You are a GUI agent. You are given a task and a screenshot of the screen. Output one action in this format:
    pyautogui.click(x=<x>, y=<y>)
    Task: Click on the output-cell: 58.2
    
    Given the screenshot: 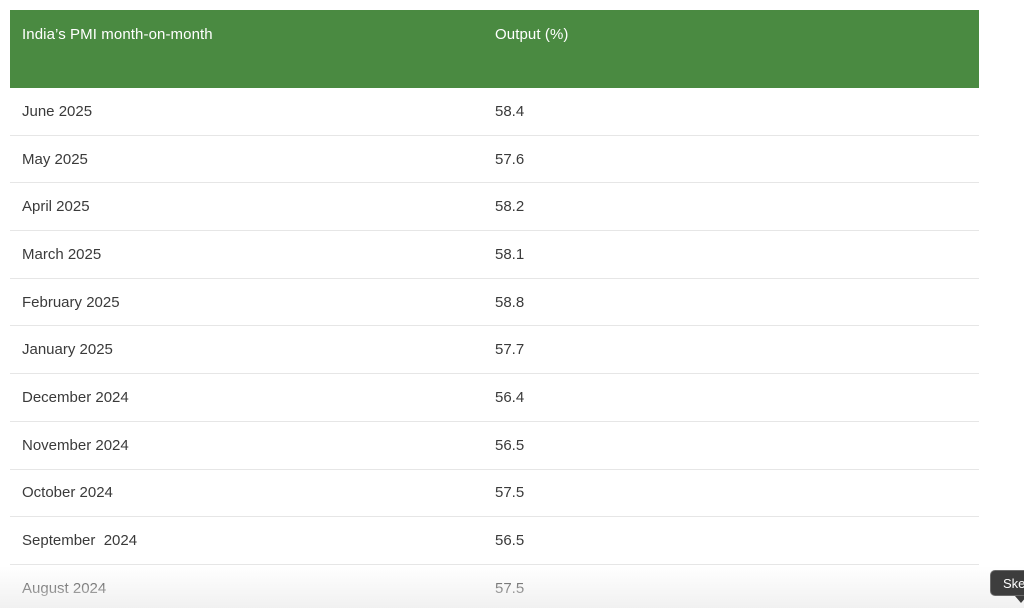 What is the action you would take?
    pyautogui.click(x=510, y=207)
    